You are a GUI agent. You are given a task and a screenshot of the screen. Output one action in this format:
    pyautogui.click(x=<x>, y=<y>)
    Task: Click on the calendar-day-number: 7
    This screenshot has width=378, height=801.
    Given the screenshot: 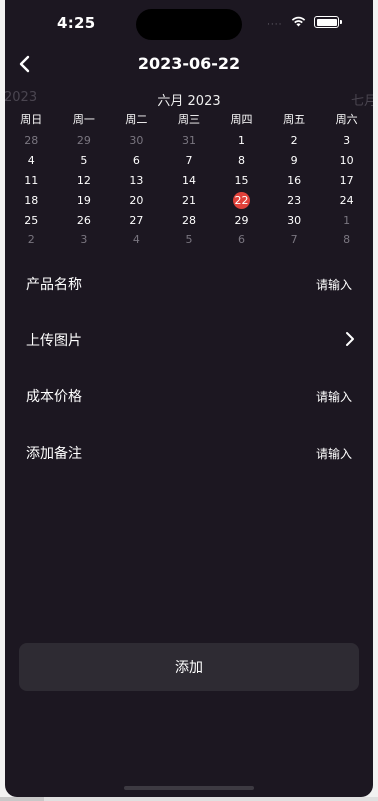 What is the action you would take?
    pyautogui.click(x=189, y=161)
    